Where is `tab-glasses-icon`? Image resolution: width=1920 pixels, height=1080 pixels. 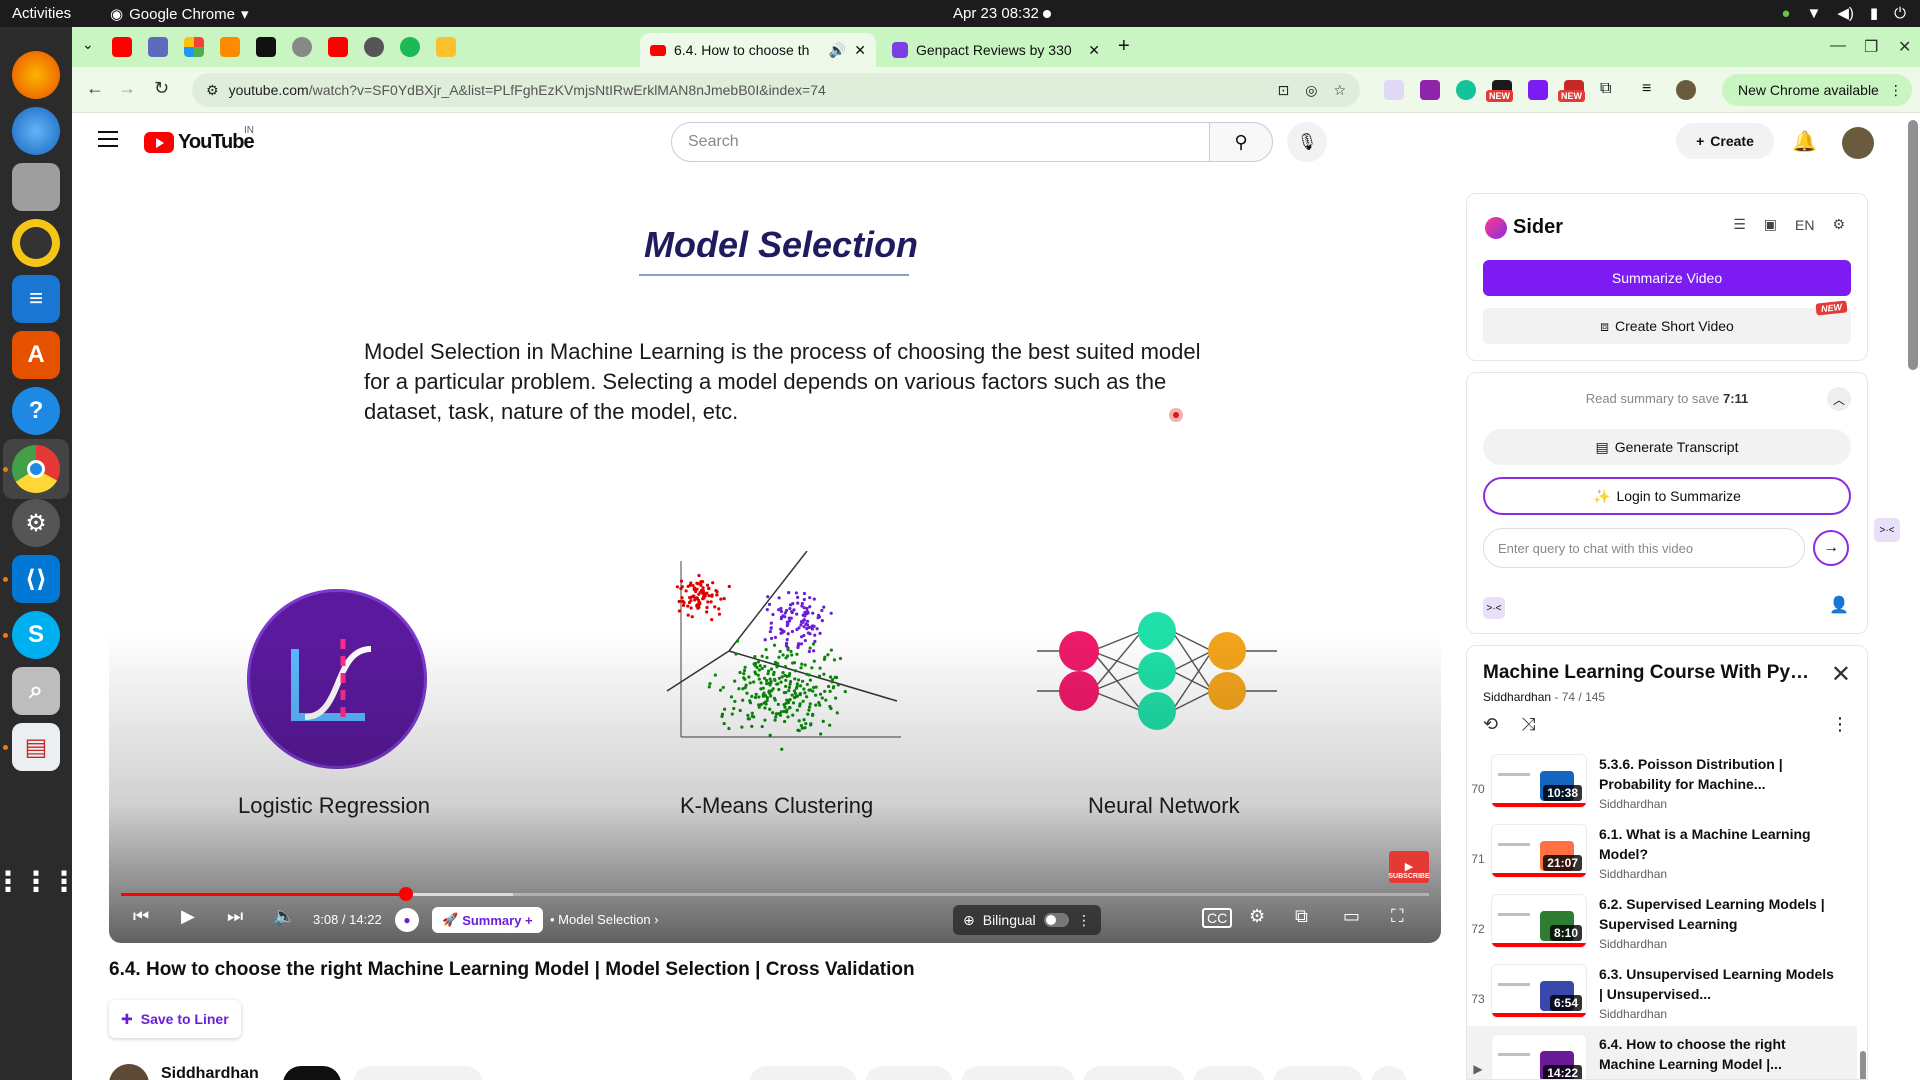 tab-glasses-icon is located at coordinates (446, 47).